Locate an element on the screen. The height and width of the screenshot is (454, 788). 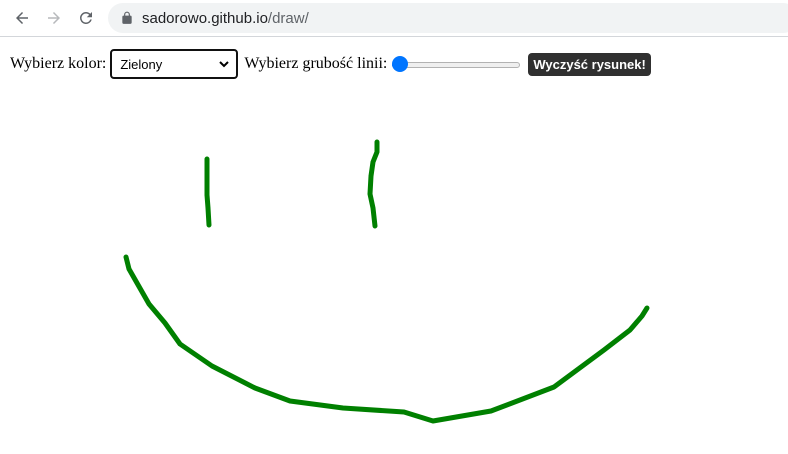
slider-track is located at coordinates (456, 65).